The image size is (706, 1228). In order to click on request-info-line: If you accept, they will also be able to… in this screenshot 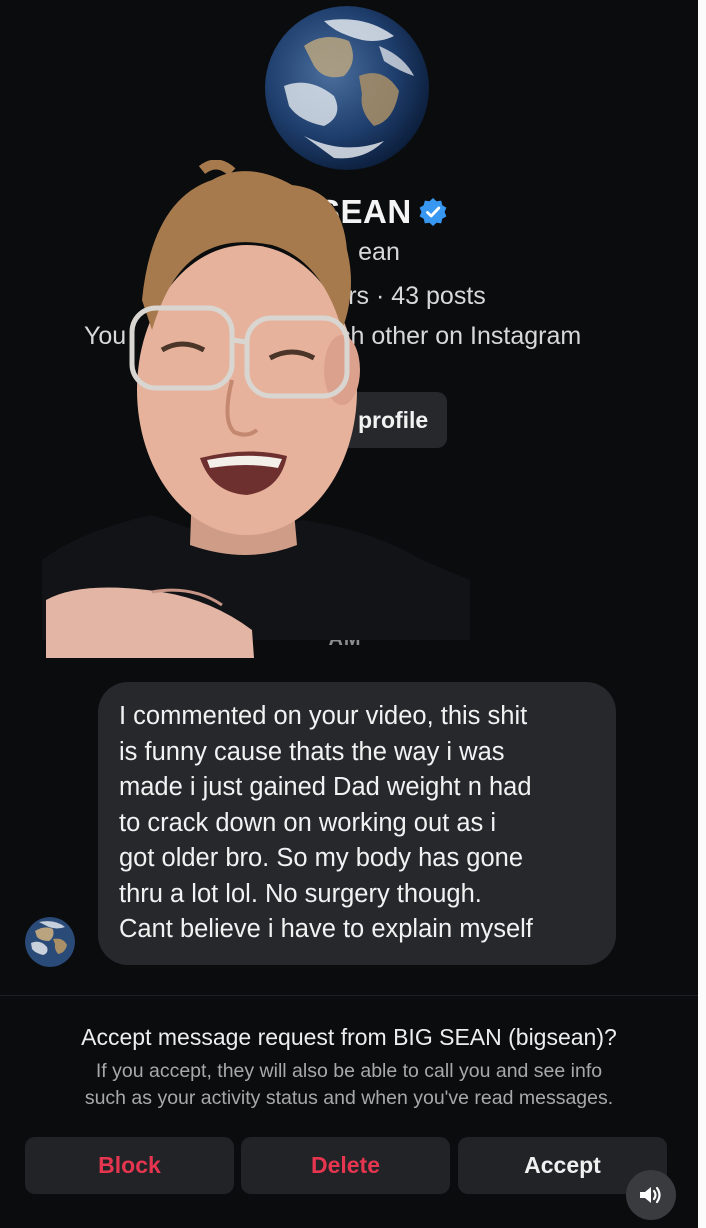, I will do `click(349, 1071)`.